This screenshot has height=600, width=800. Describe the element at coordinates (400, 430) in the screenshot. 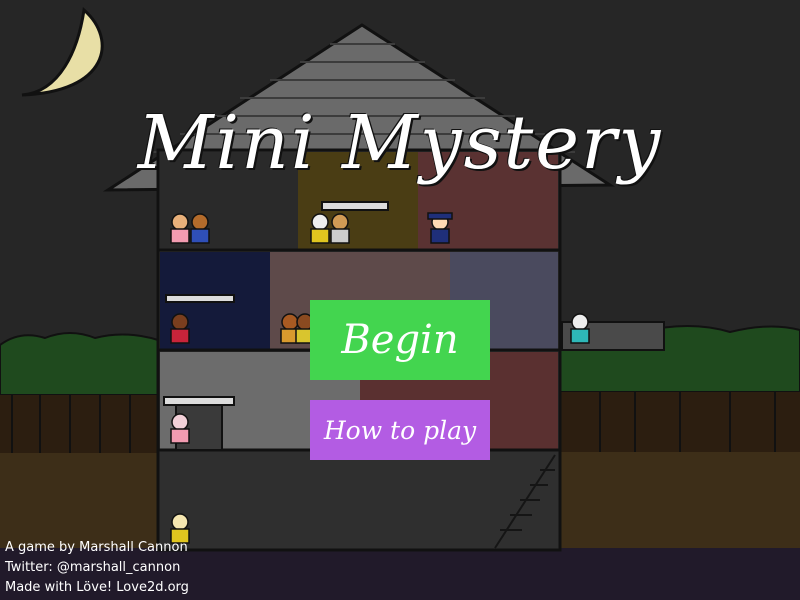

I see `how-to-play-button: How to play` at that location.